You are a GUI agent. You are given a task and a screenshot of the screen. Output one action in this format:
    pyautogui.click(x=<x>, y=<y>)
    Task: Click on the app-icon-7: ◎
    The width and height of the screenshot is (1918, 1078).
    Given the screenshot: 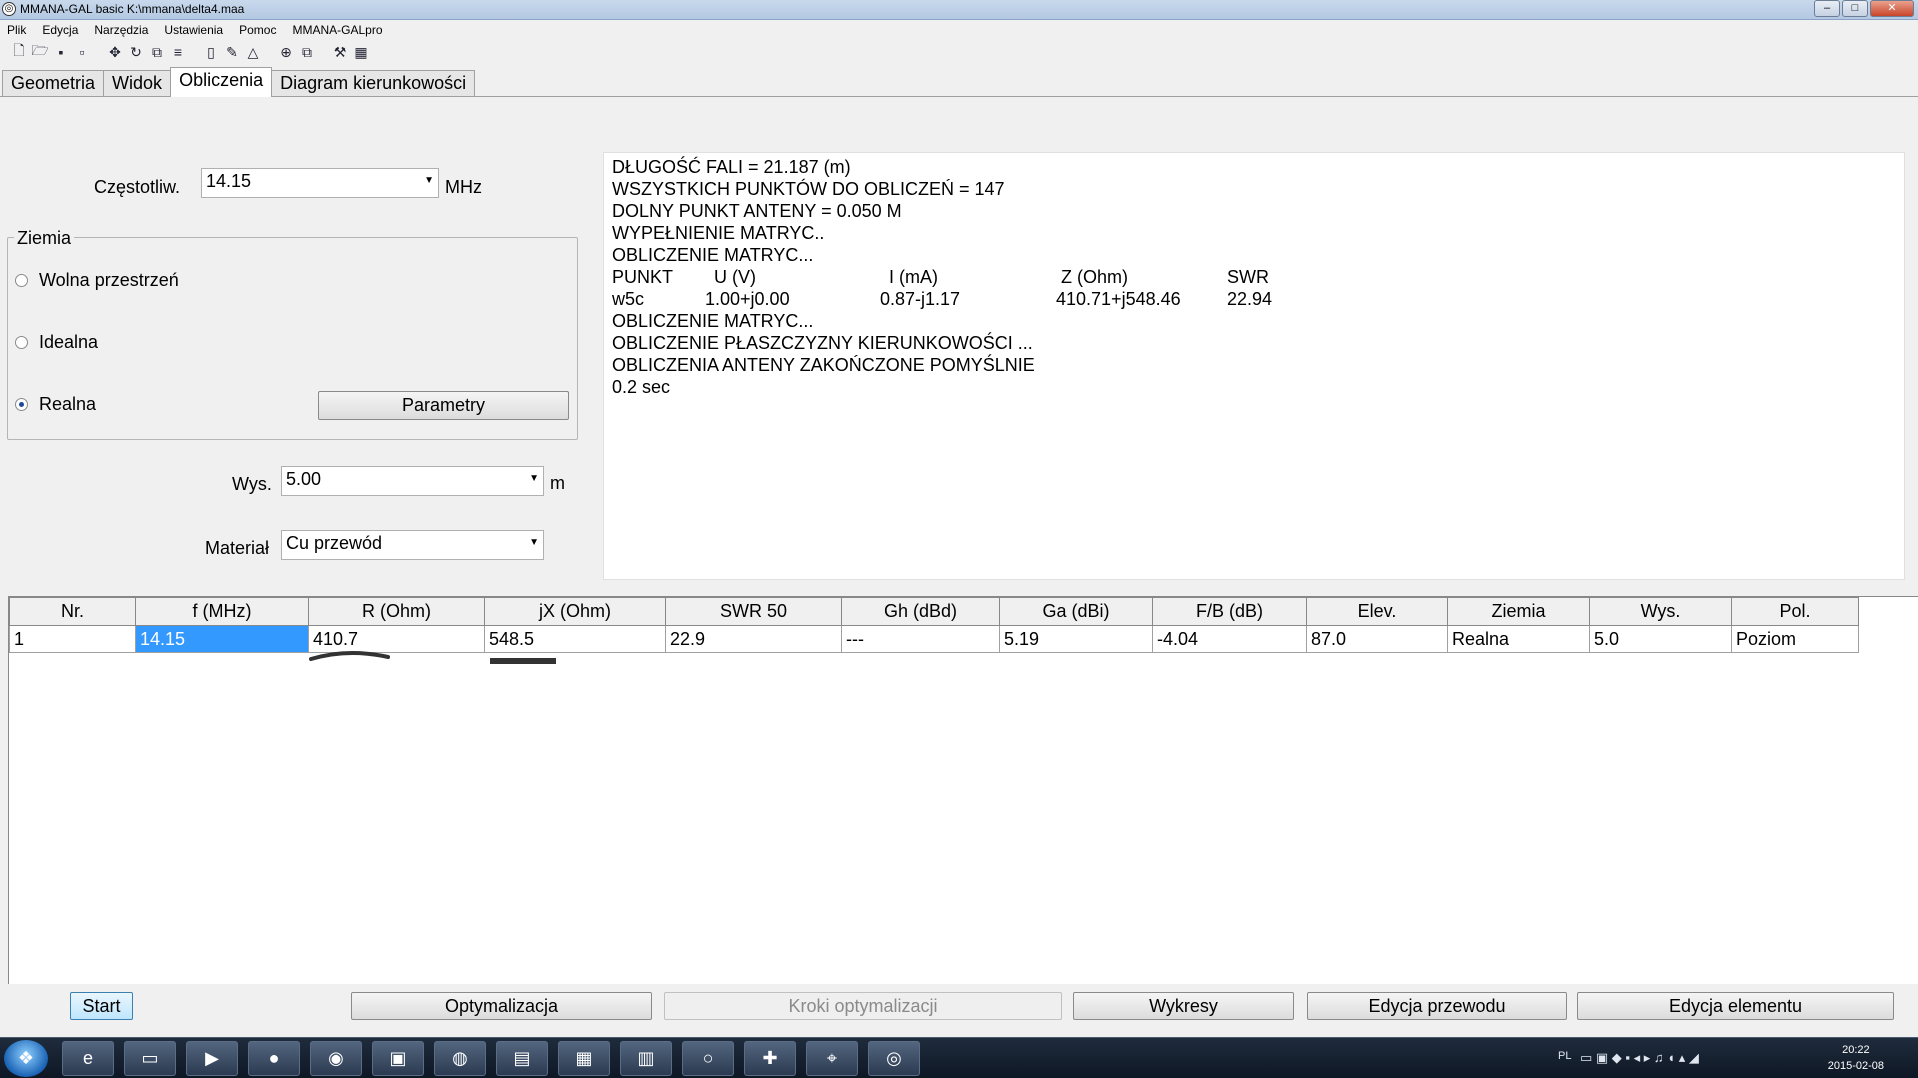 What is the action you would take?
    pyautogui.click(x=894, y=1058)
    